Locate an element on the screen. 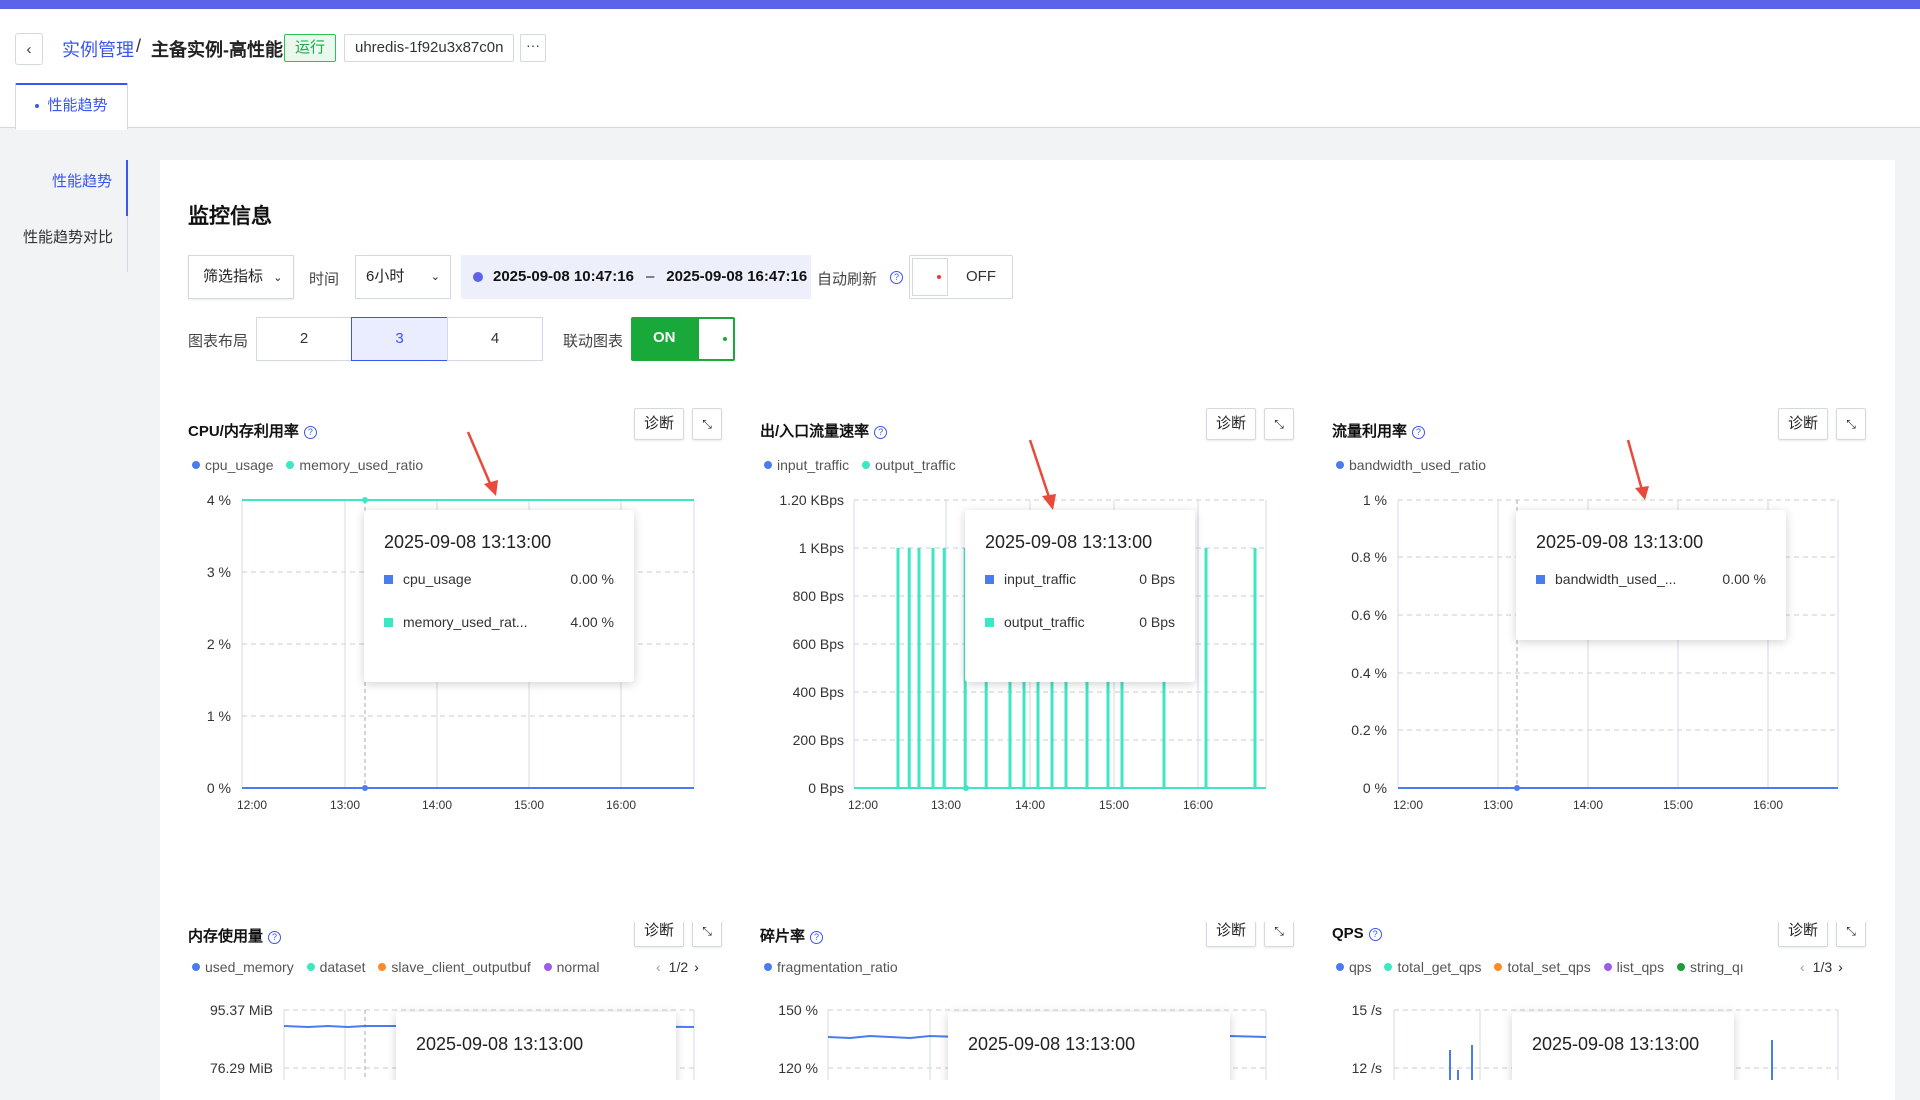 The width and height of the screenshot is (1920, 1100). filter-metrics-dropdown: 筛选指标 ⌄ is located at coordinates (241, 277).